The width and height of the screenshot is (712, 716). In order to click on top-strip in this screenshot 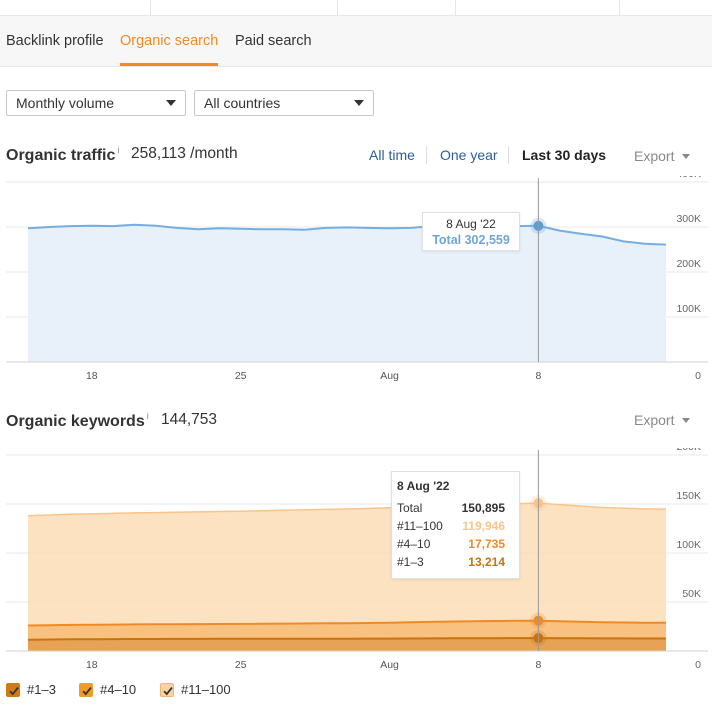, I will do `click(356, 8)`.